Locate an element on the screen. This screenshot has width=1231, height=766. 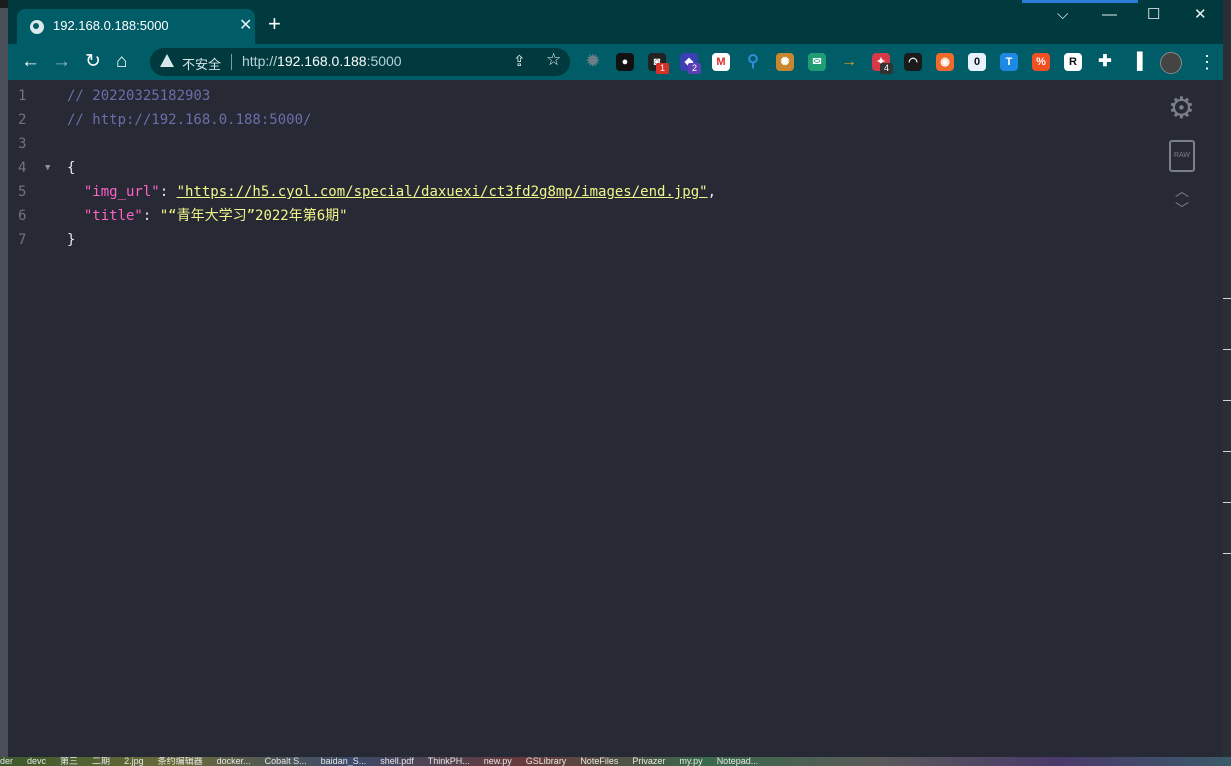
bell-extension-icon: ✦ 4 is located at coordinates (882, 63).